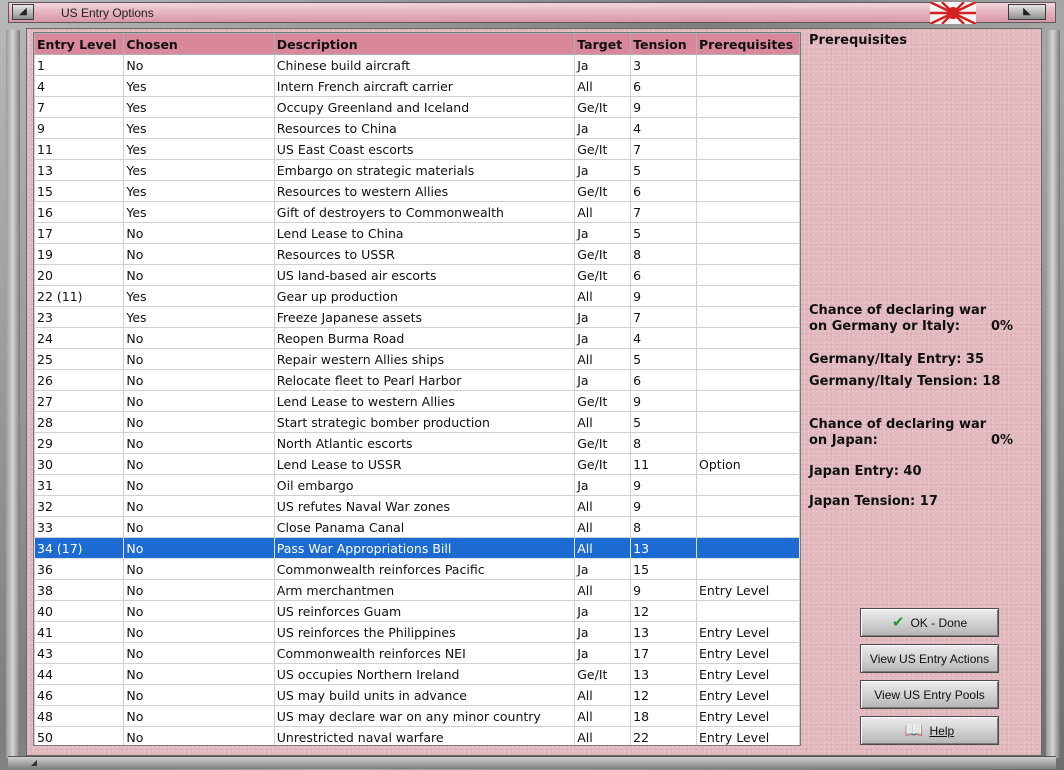  I want to click on table-row: 36 No Commonwealth reinforces Pacific Ja 15, so click(417, 569).